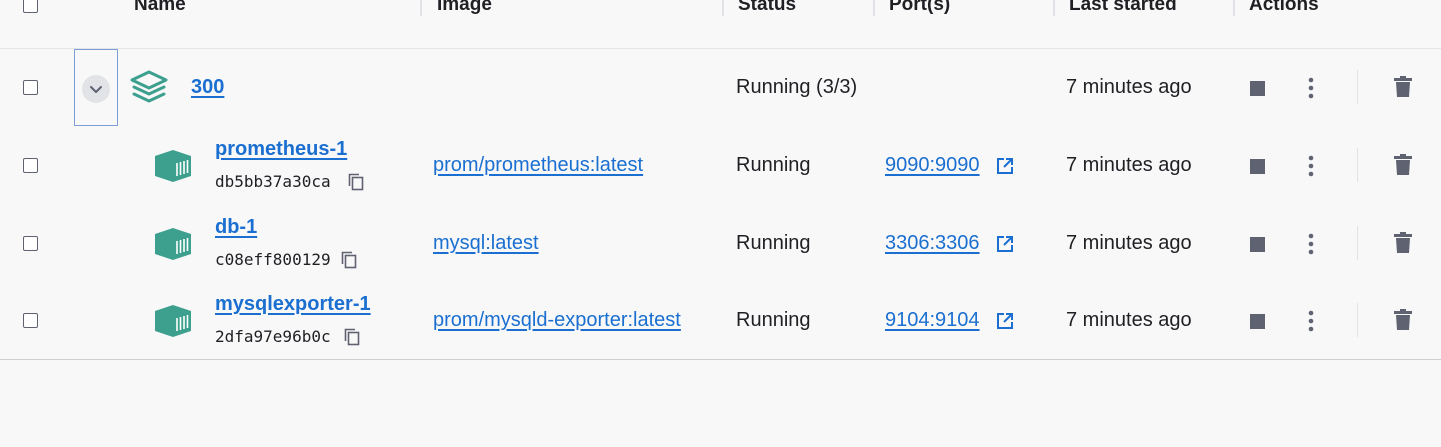 The image size is (1441, 447). Describe the element at coordinates (273, 259) in the screenshot. I see `container-id: c08eff800129` at that location.